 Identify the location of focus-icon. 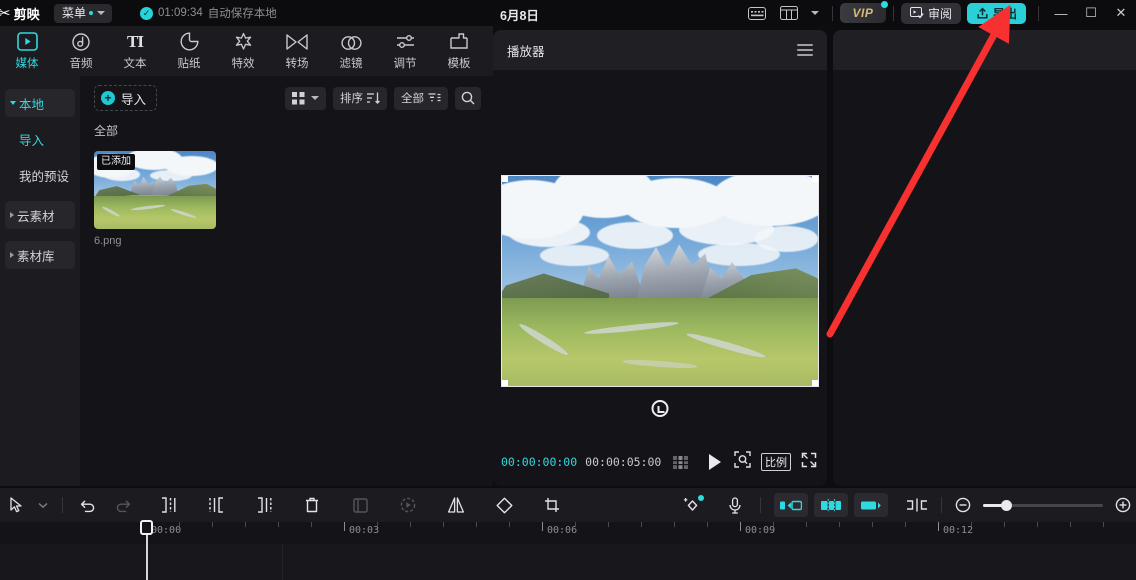
(742, 462).